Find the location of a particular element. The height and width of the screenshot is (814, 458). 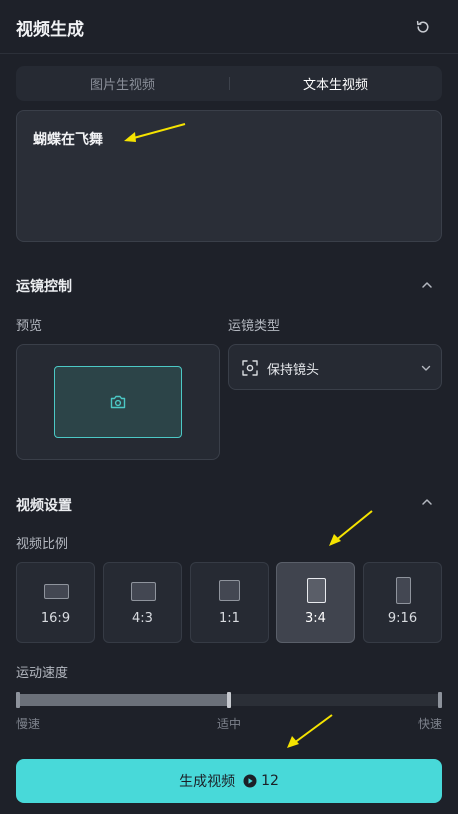

ratio-option-9-16: 9:16 is located at coordinates (402, 602).